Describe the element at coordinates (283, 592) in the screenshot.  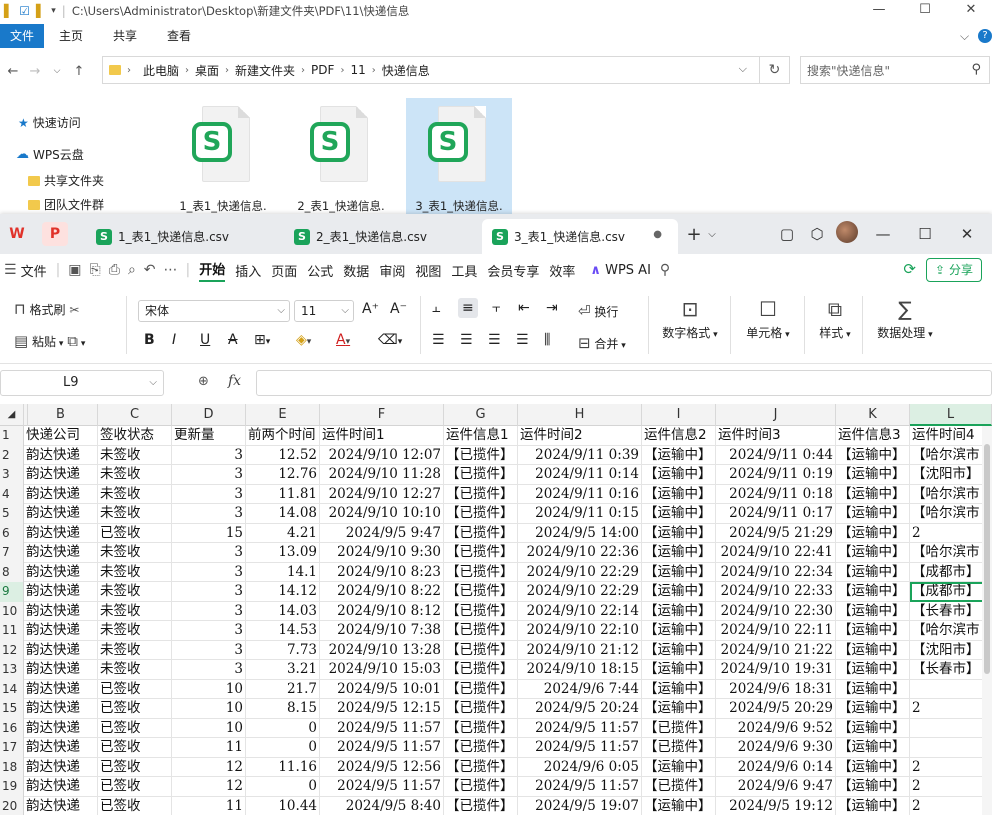
I see `table-cell: 14.12` at that location.